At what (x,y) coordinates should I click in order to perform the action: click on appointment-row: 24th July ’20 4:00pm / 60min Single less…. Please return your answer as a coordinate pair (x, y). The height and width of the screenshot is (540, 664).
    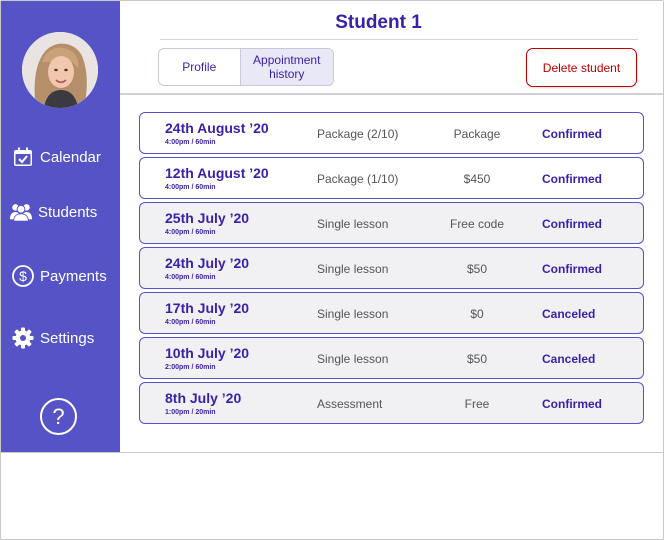
    Looking at the image, I should click on (391, 268).